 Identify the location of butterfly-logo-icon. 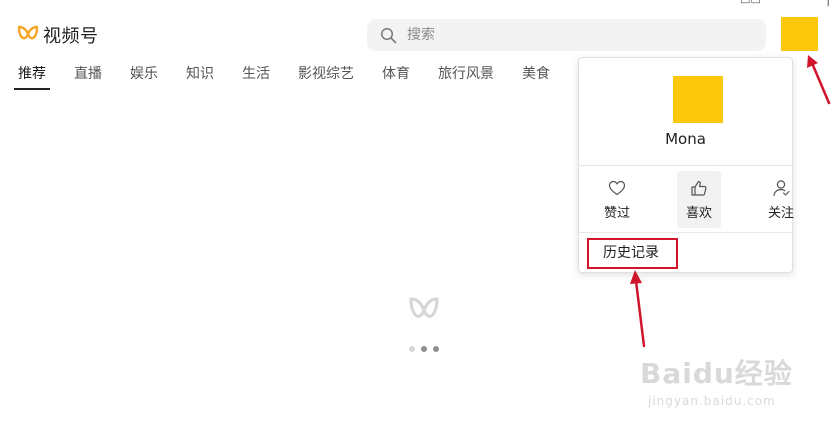
(28, 32).